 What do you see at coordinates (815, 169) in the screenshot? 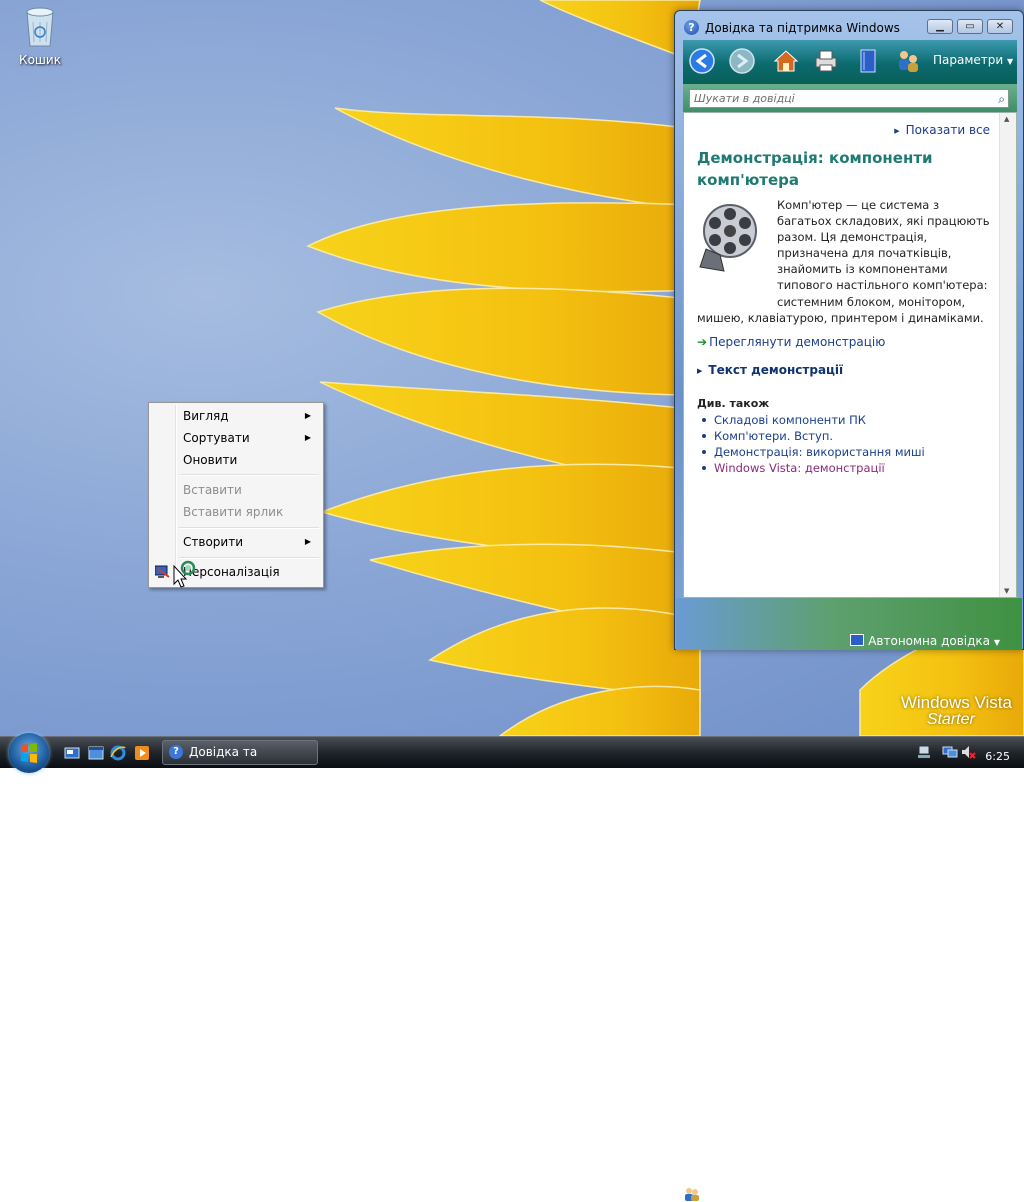
I see `page-title: Демонстрація: компоненти комп'ютера` at bounding box center [815, 169].